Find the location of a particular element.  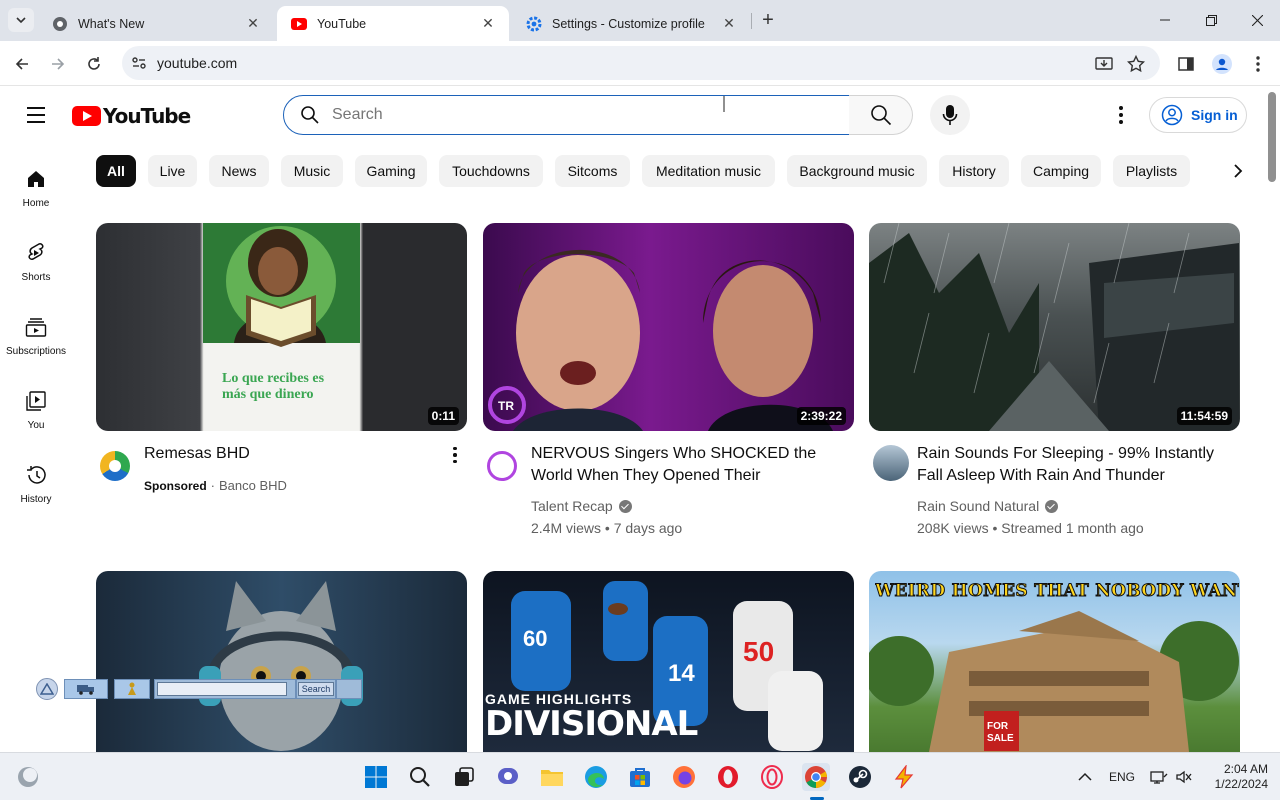

close-icon is located at coordinates (1257, 20).